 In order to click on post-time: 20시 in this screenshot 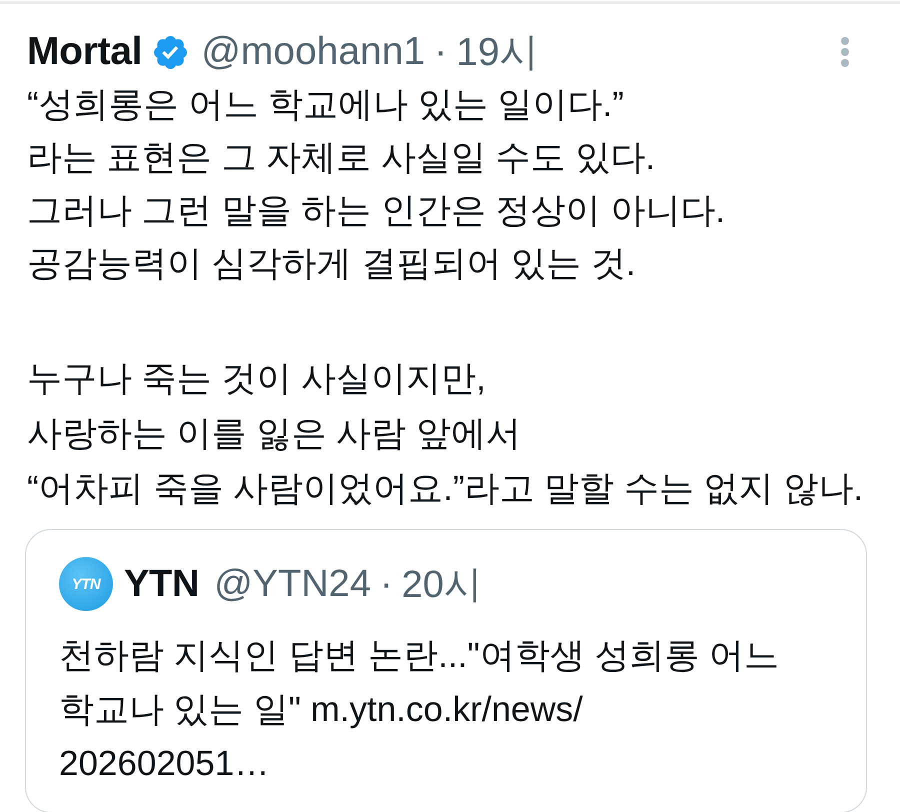, I will do `click(442, 584)`.